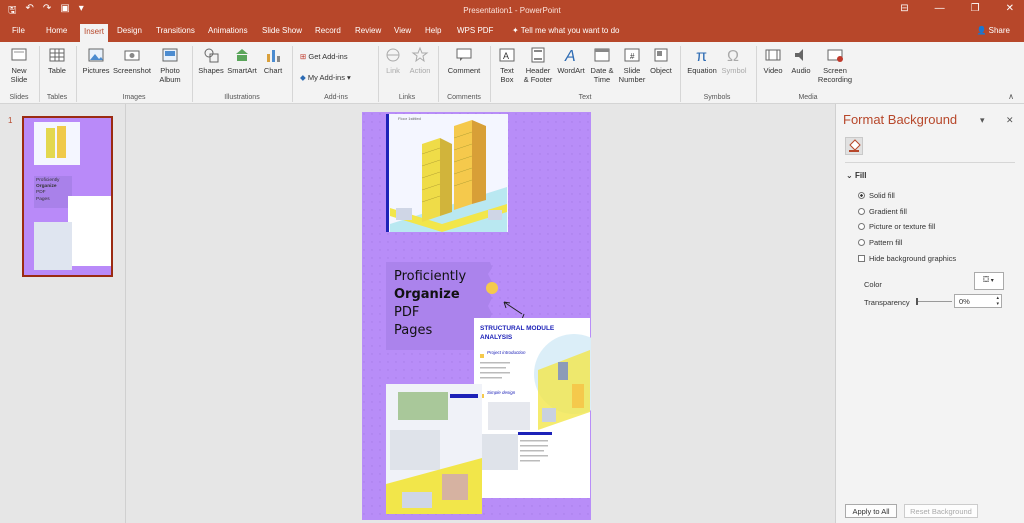 The width and height of the screenshot is (1024, 523). Describe the element at coordinates (886, 242) in the screenshot. I see `radio-label: Pattern fill` at that location.